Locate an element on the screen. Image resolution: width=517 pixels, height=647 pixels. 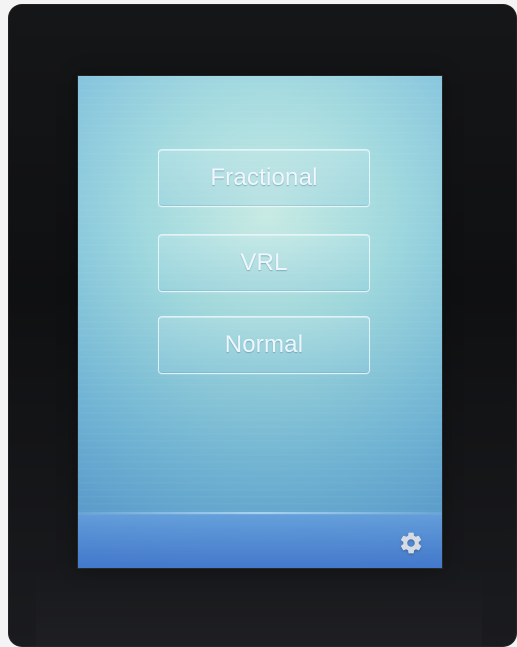
settings-button is located at coordinates (411, 543).